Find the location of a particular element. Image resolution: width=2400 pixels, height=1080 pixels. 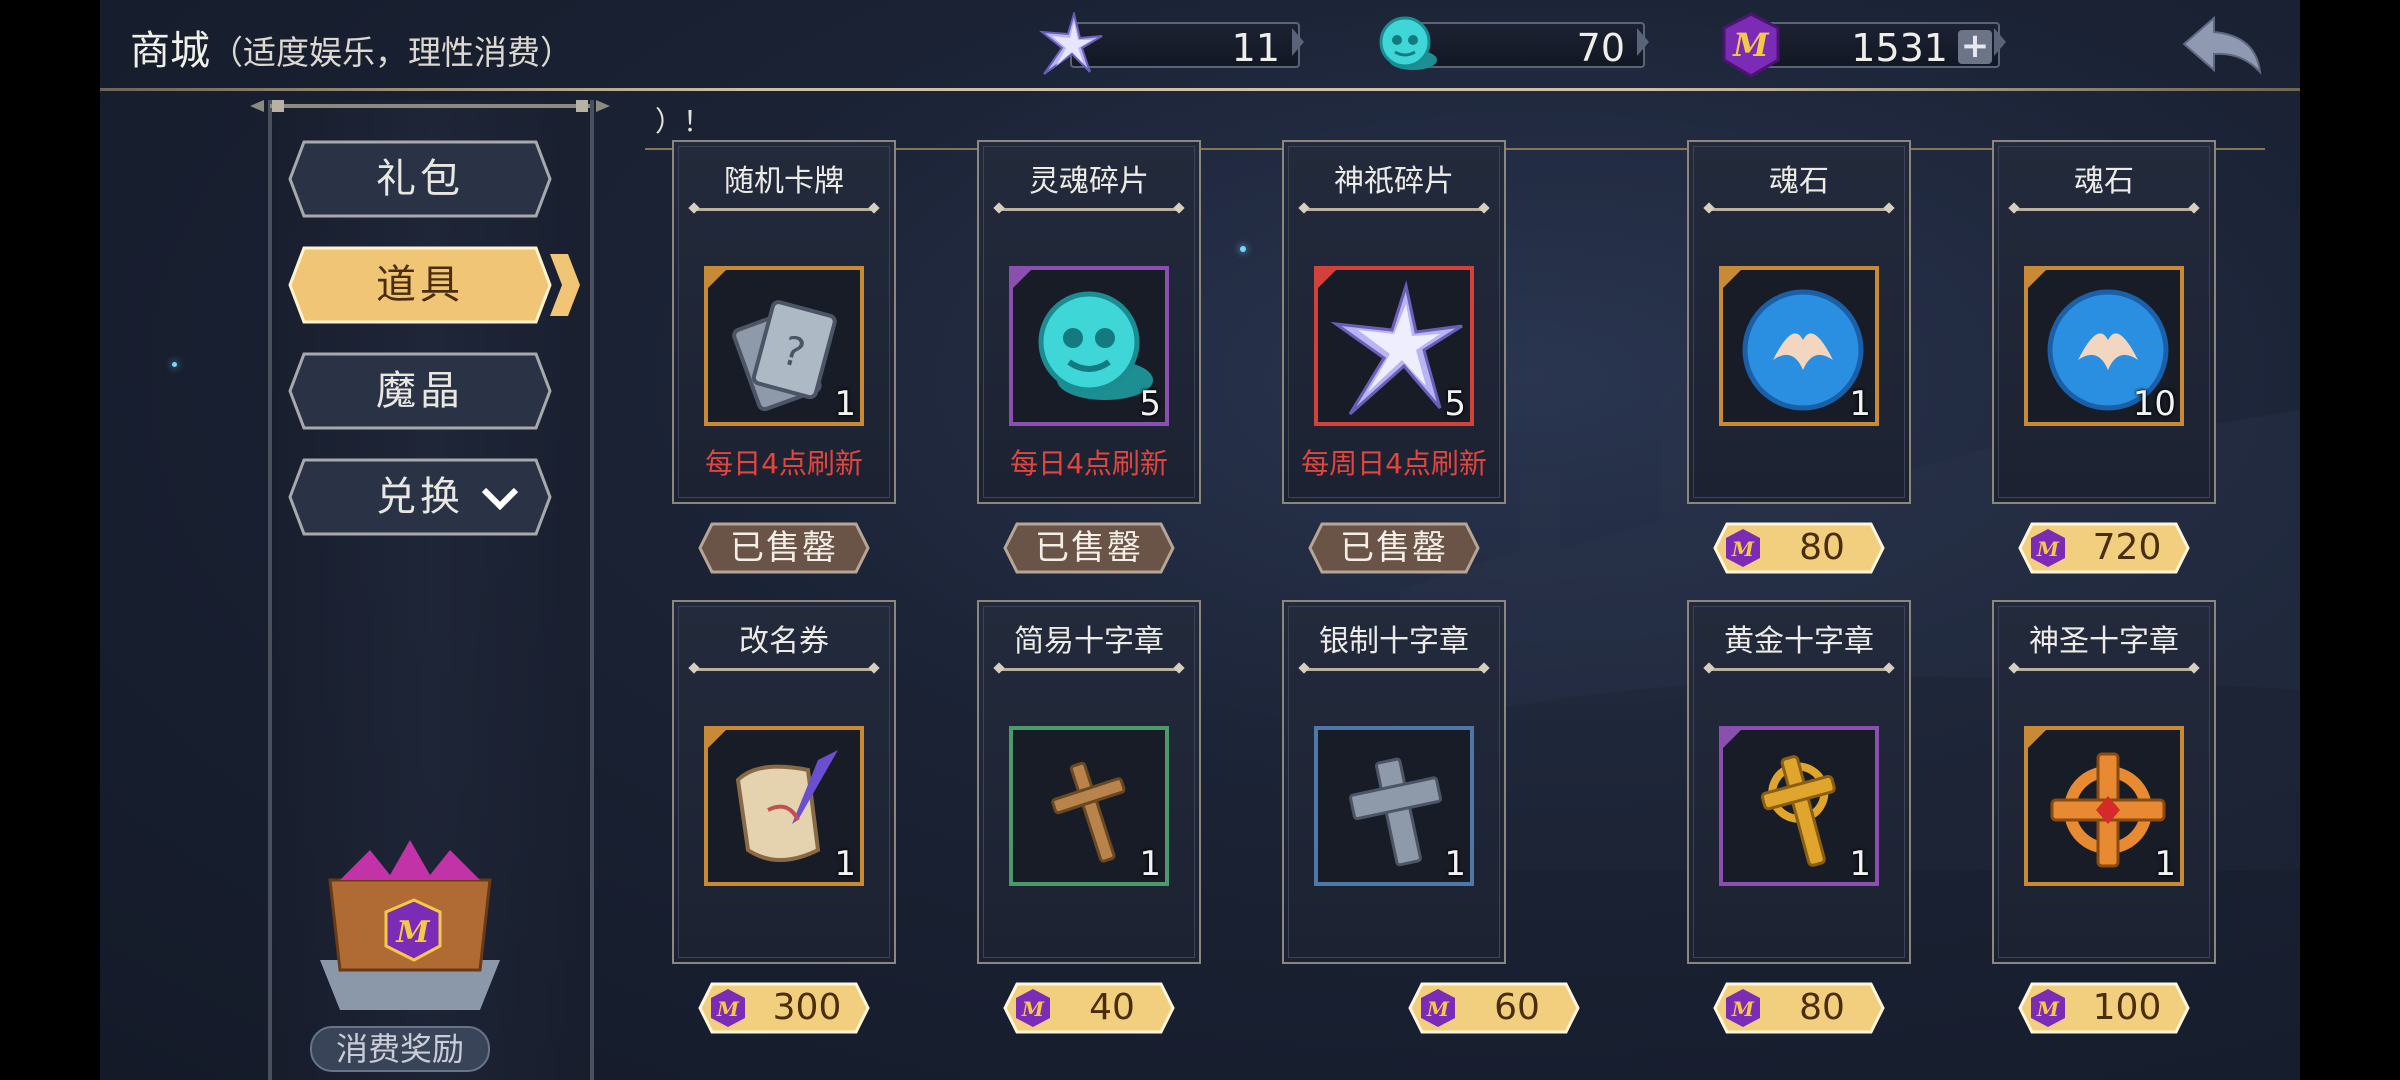

resource-value: 1531 is located at coordinates (1899, 48).